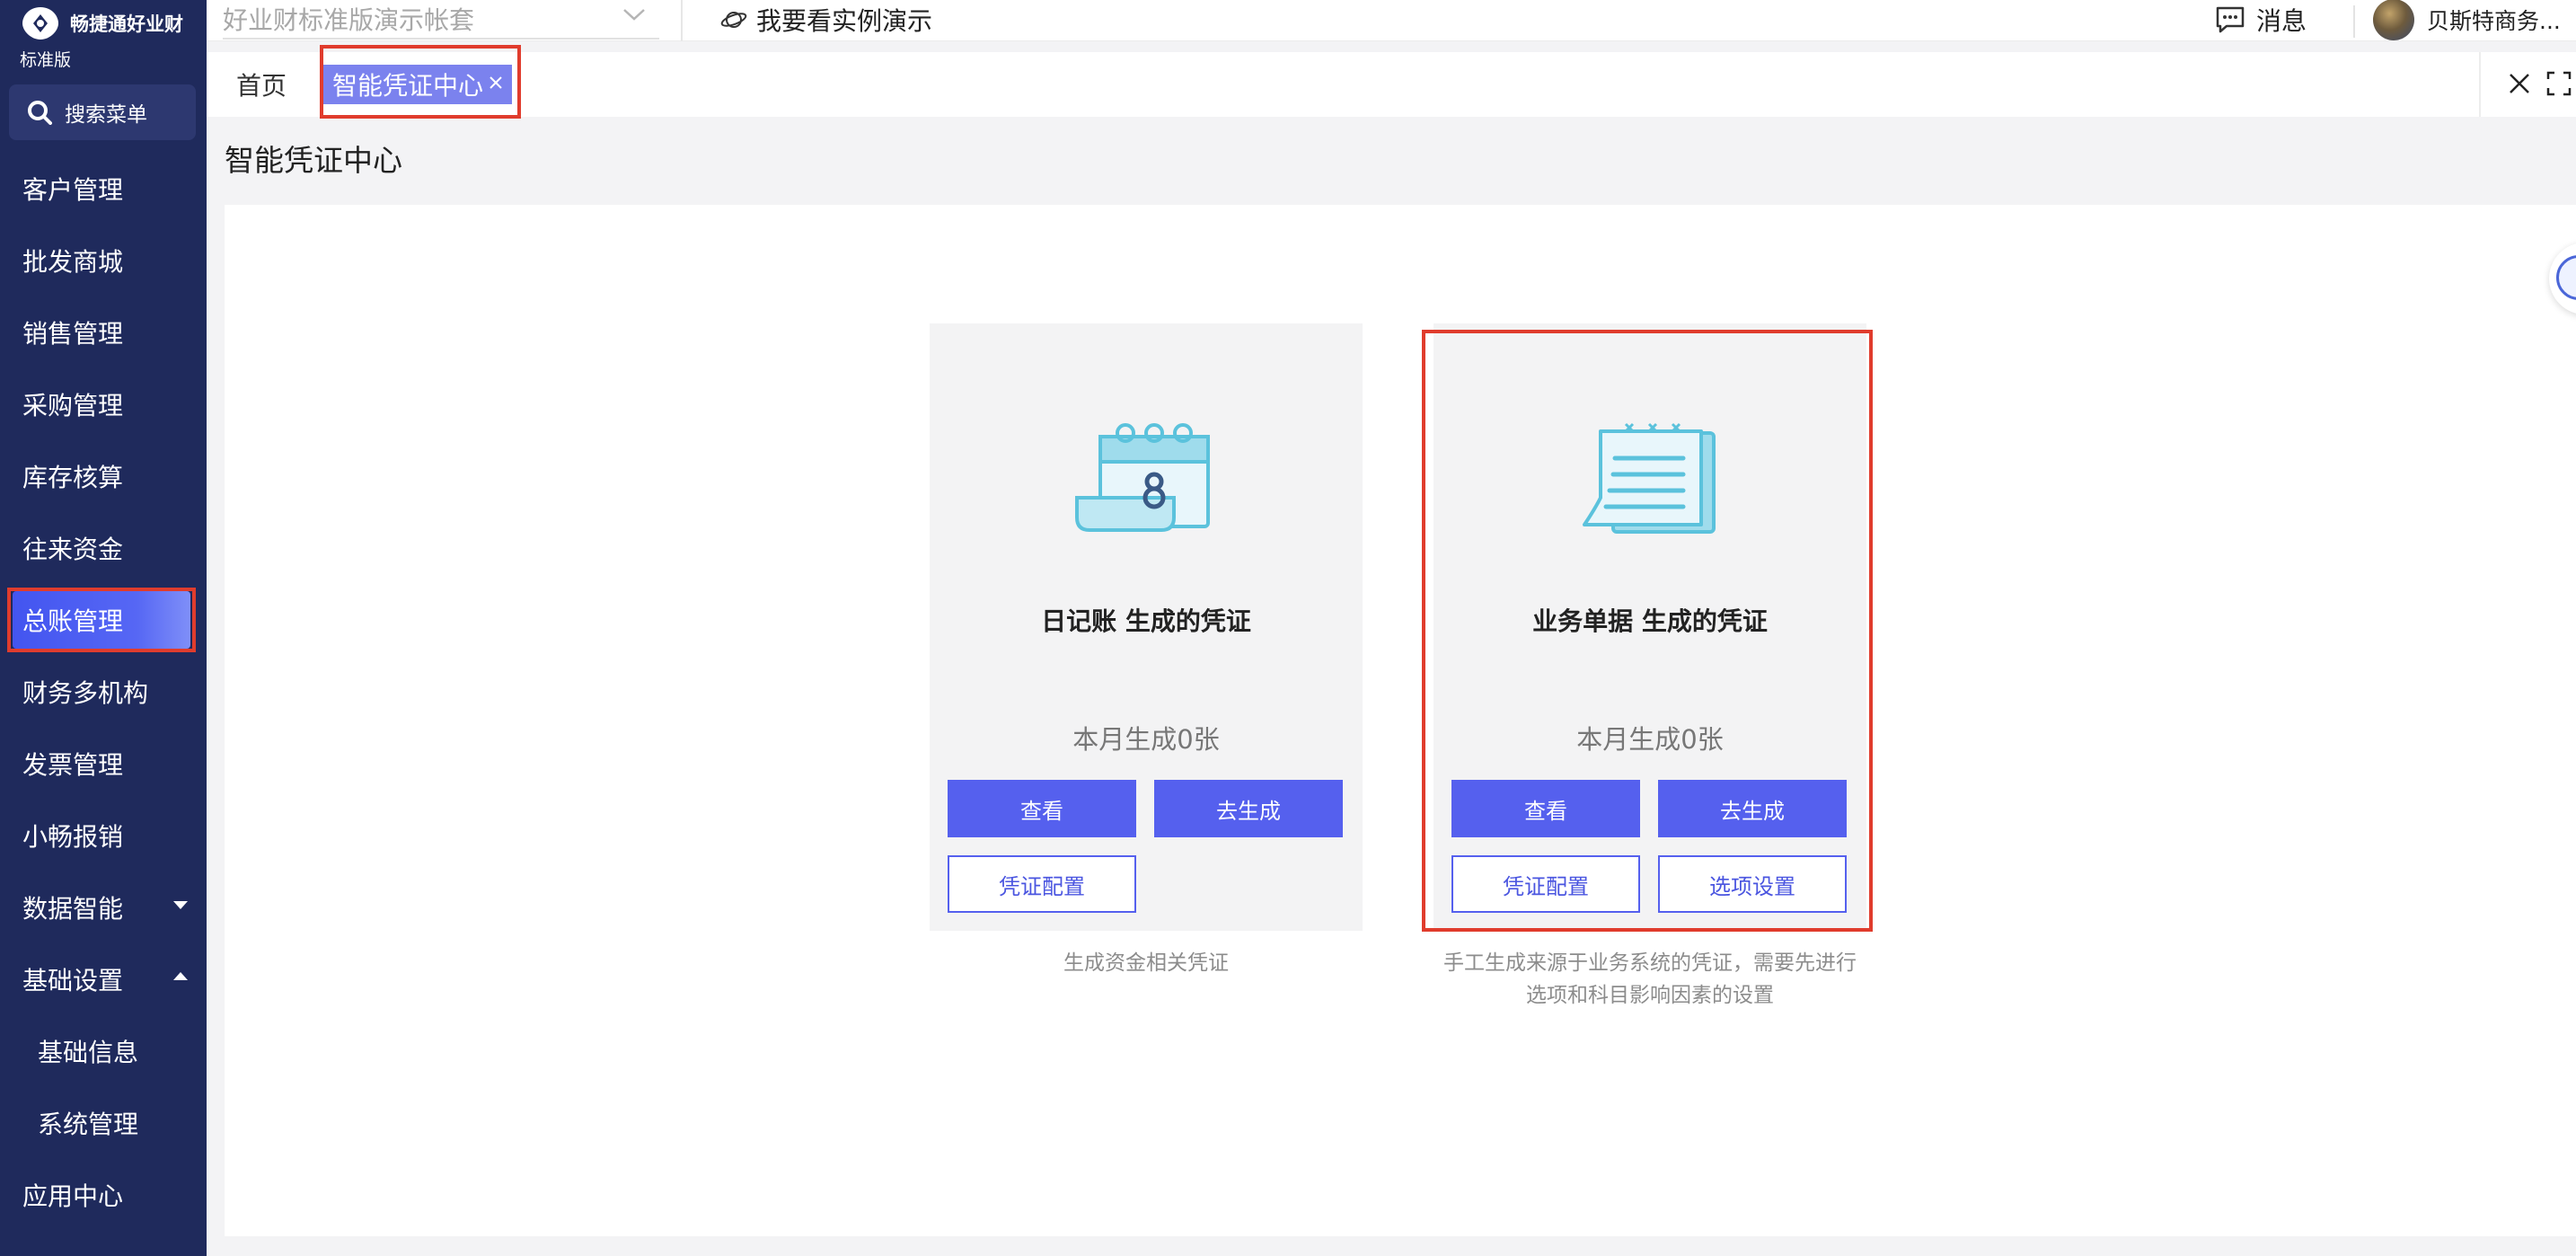 The height and width of the screenshot is (1256, 2576). I want to click on sidebar-item-data-intelligence: 数据智能, so click(103, 907).